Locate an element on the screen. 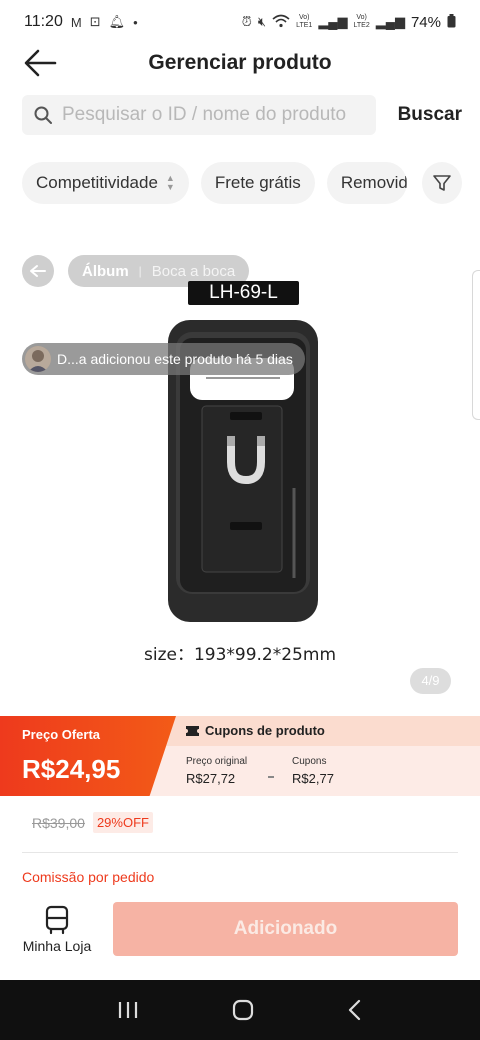 This screenshot has height=1040, width=480. app-header: Gerenciar produto is located at coordinates (240, 63).